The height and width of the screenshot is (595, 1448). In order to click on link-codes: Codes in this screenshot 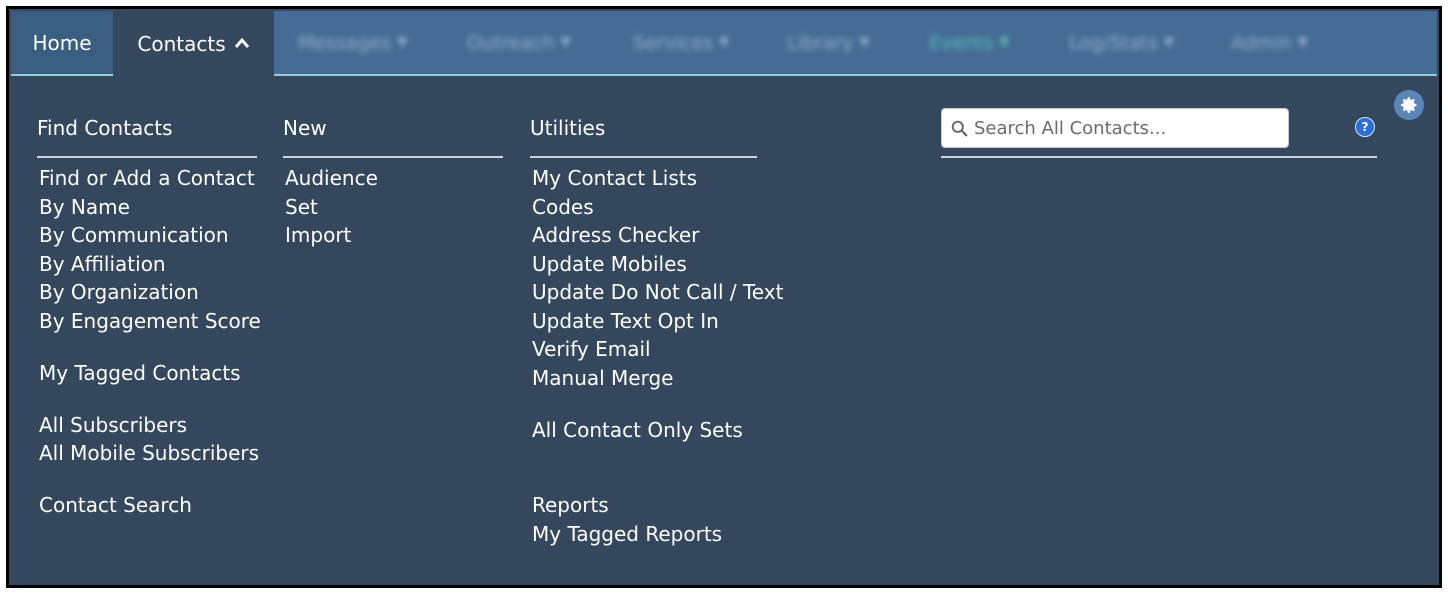, I will do `click(563, 207)`.